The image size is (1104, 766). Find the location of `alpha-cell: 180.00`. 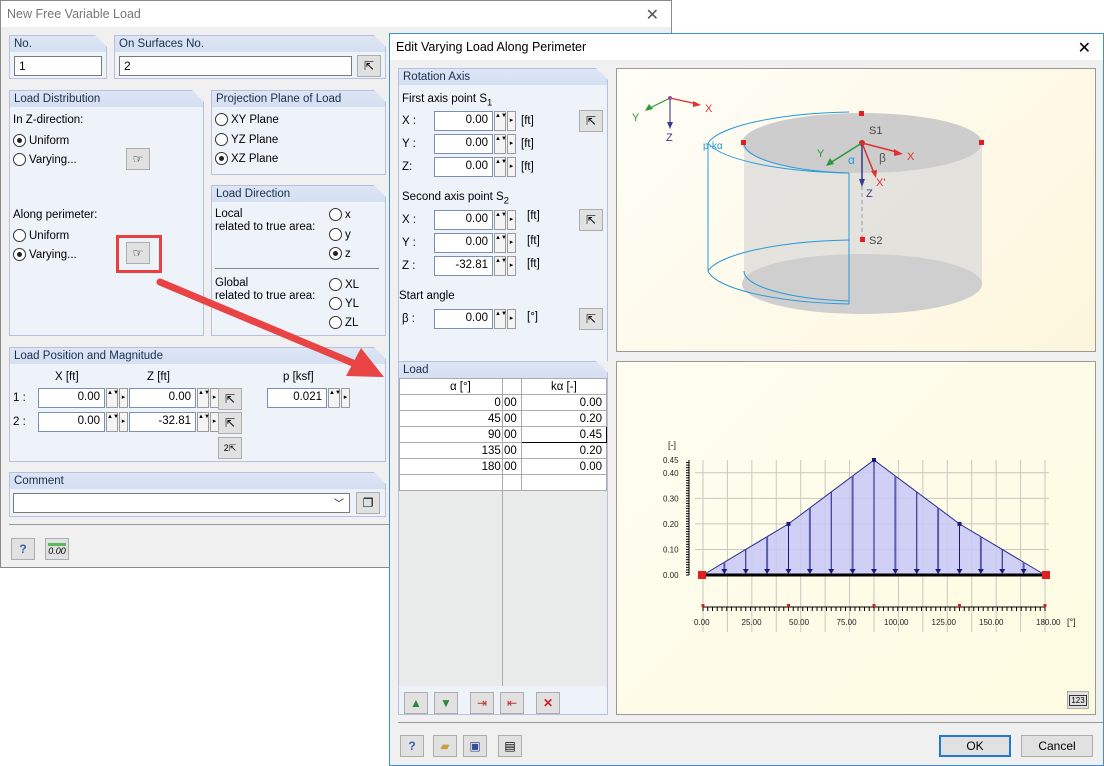

alpha-cell: 180.00 is located at coordinates (460, 466).